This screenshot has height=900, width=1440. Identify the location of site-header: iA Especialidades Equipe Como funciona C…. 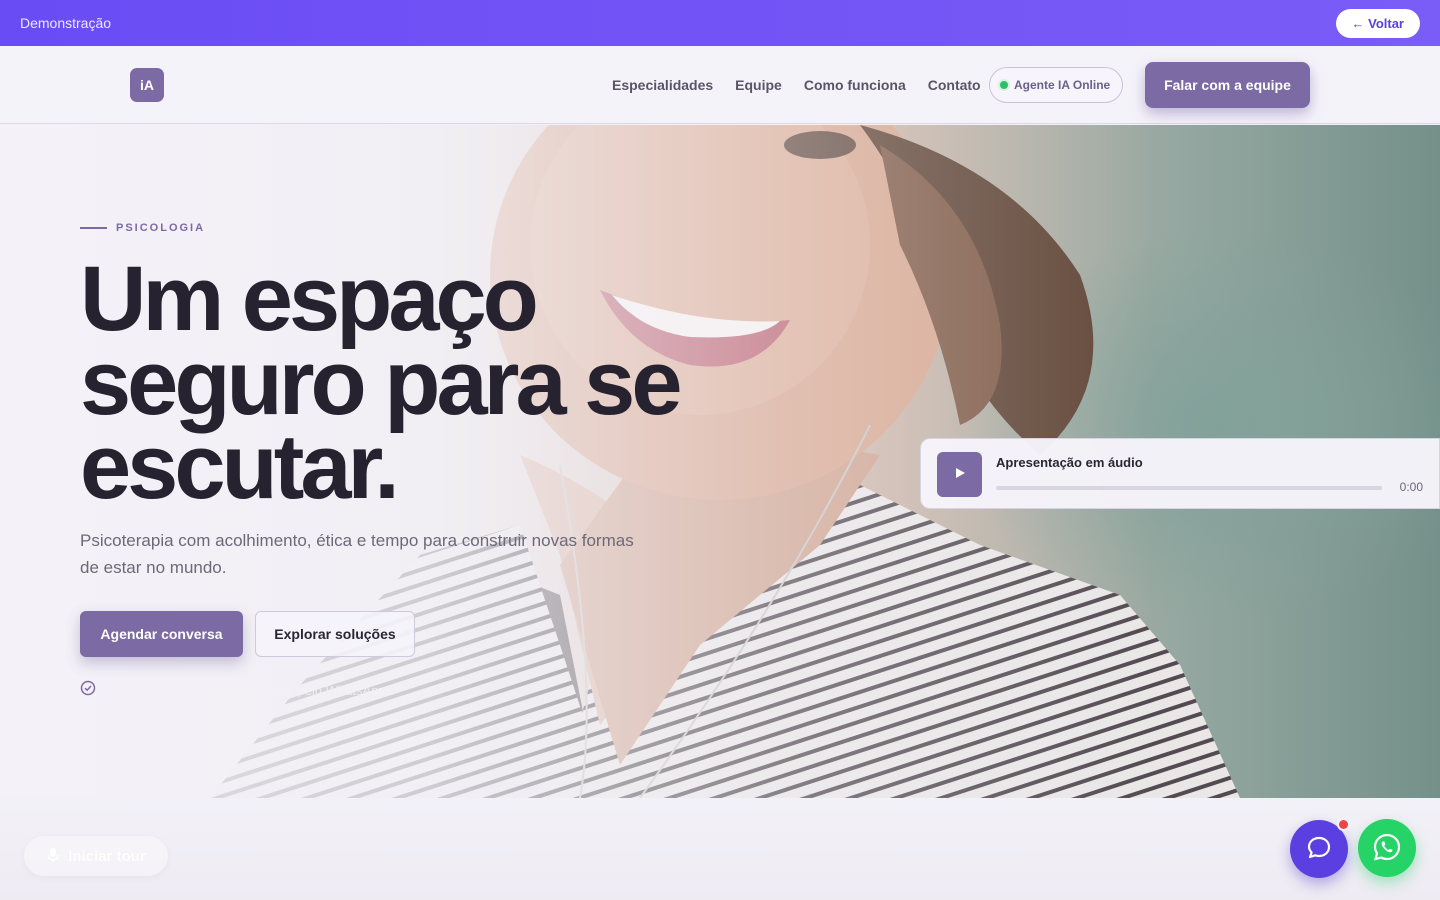
(720, 85).